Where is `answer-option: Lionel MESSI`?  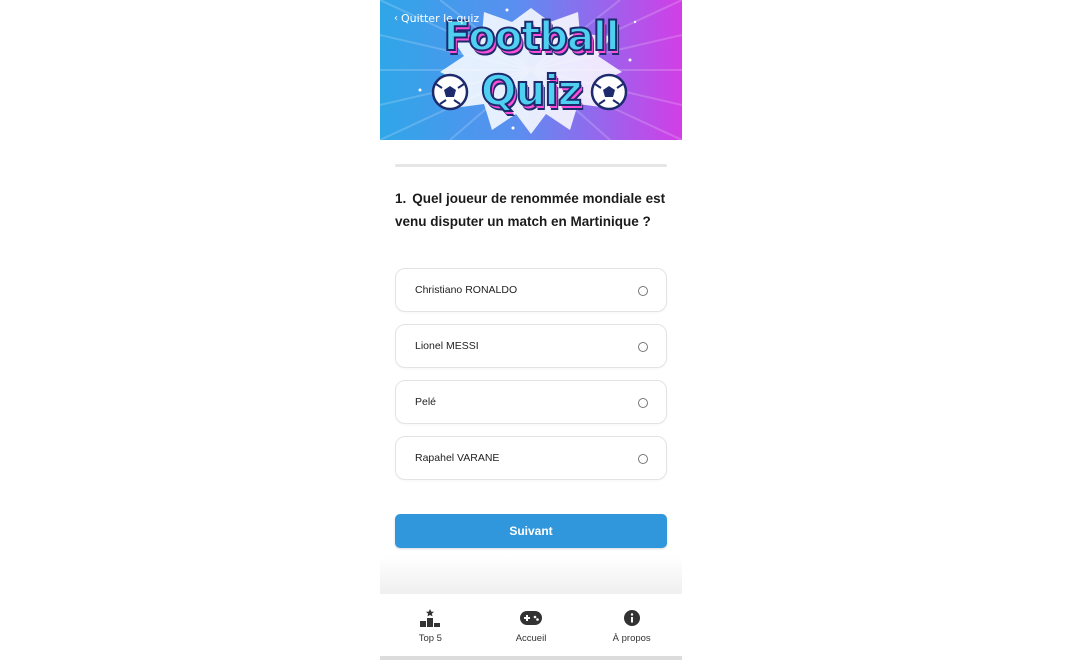
answer-option: Lionel MESSI is located at coordinates (531, 346).